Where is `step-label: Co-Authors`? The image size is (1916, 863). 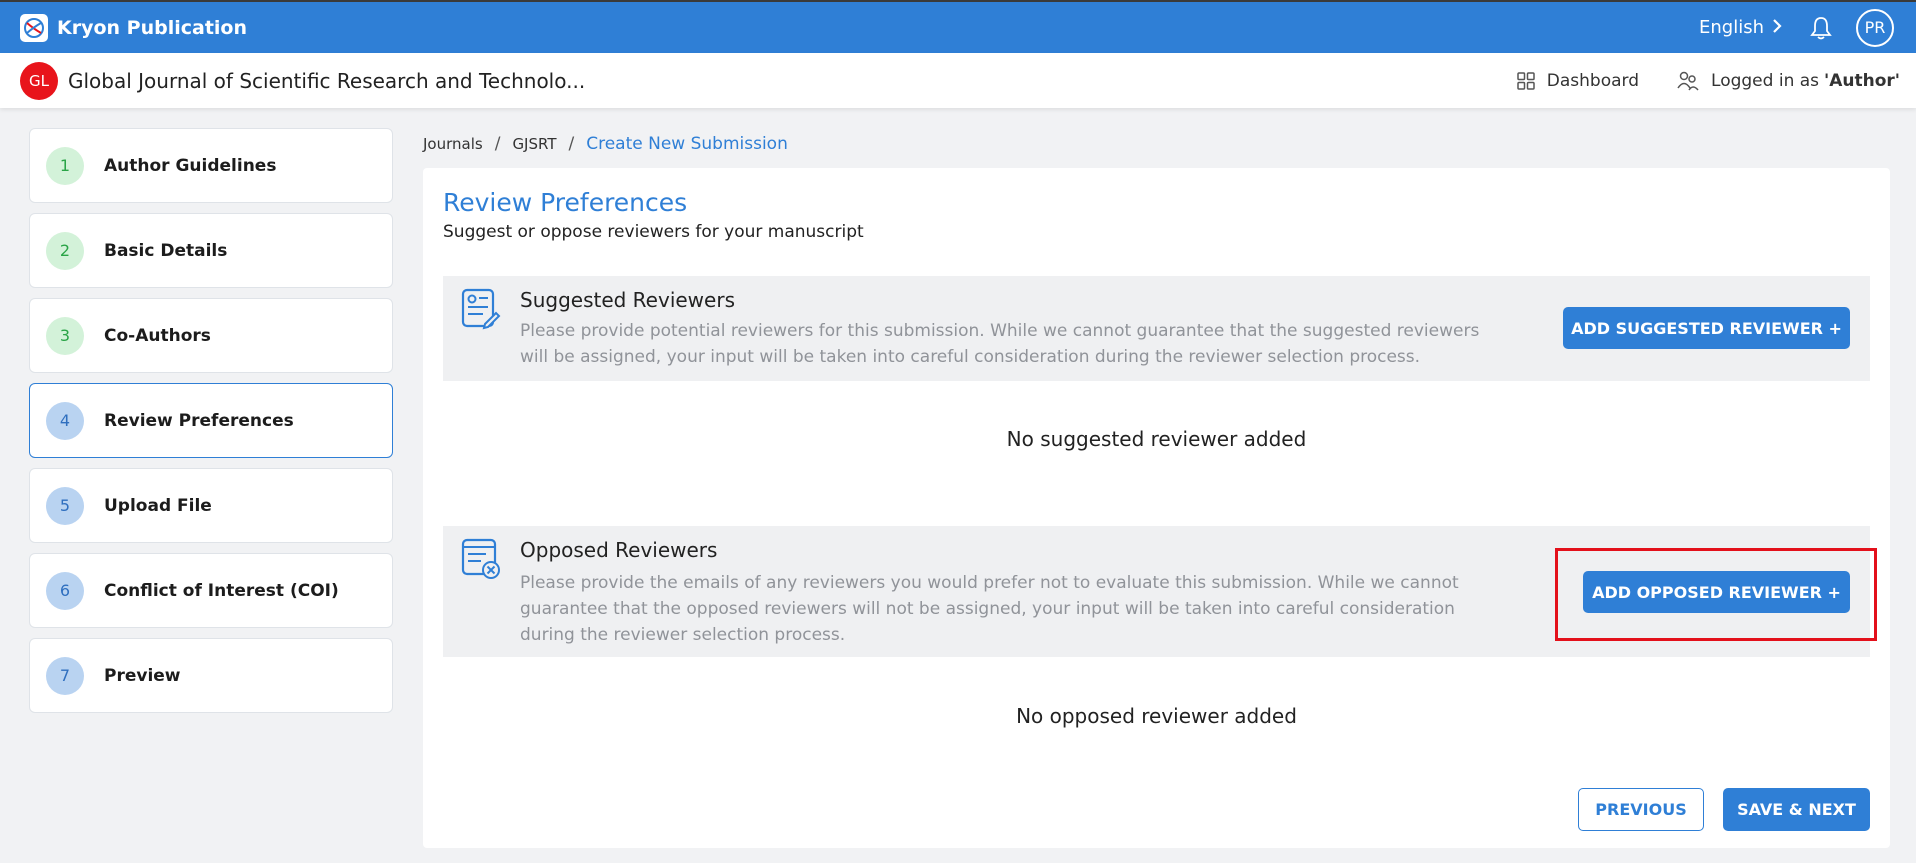
step-label: Co-Authors is located at coordinates (157, 335).